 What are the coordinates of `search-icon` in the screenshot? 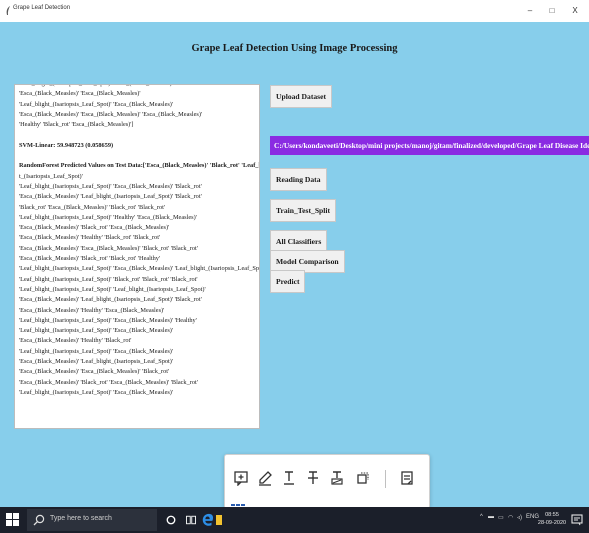 It's located at (39, 520).